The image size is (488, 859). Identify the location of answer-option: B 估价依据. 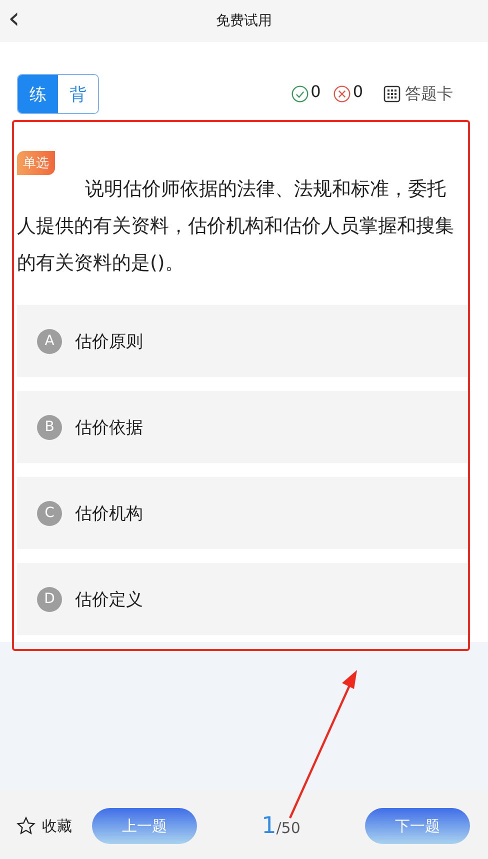
(244, 427).